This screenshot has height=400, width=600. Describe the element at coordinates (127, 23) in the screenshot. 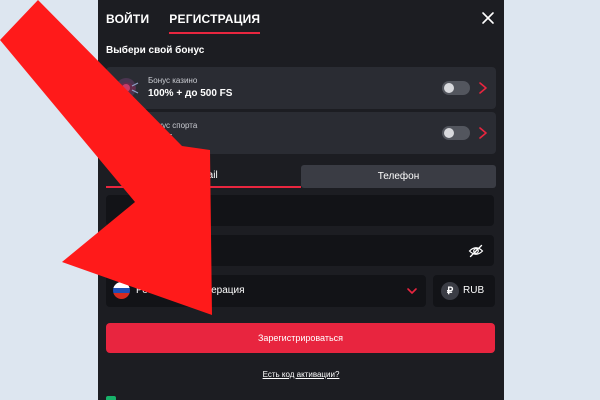

I see `tab-login: ВОЙТИ` at that location.